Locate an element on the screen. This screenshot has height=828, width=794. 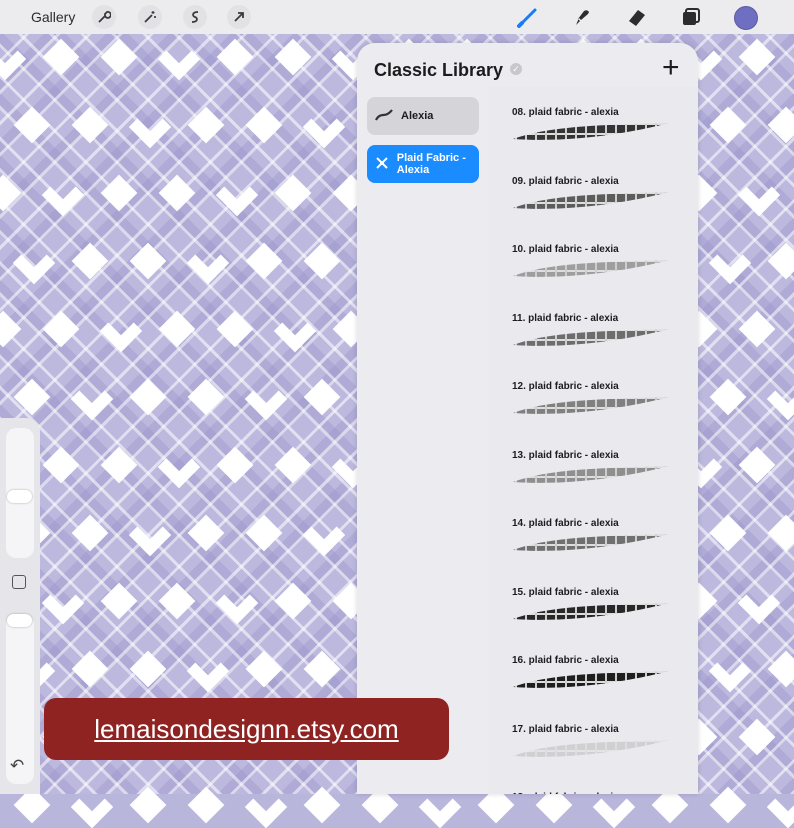
wrench-icon is located at coordinates (104, 17).